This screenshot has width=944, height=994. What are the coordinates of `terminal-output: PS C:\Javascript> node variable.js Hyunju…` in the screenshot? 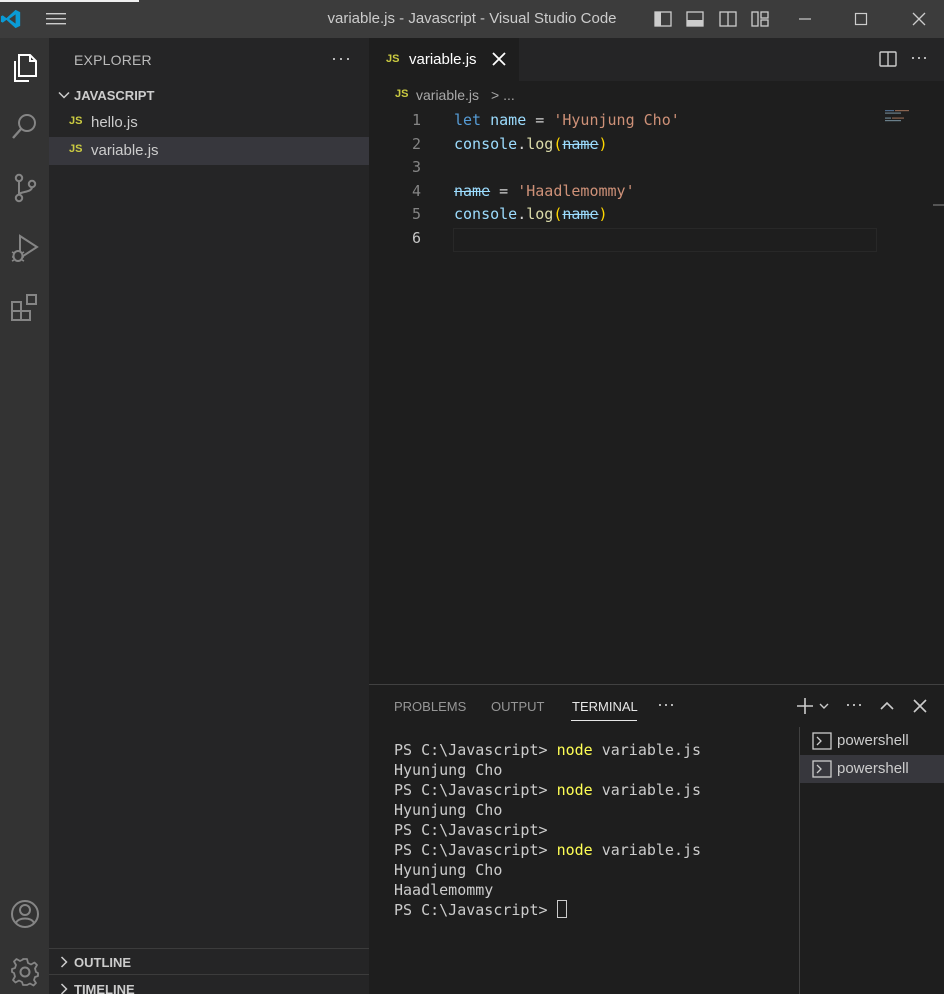 It's located at (547, 830).